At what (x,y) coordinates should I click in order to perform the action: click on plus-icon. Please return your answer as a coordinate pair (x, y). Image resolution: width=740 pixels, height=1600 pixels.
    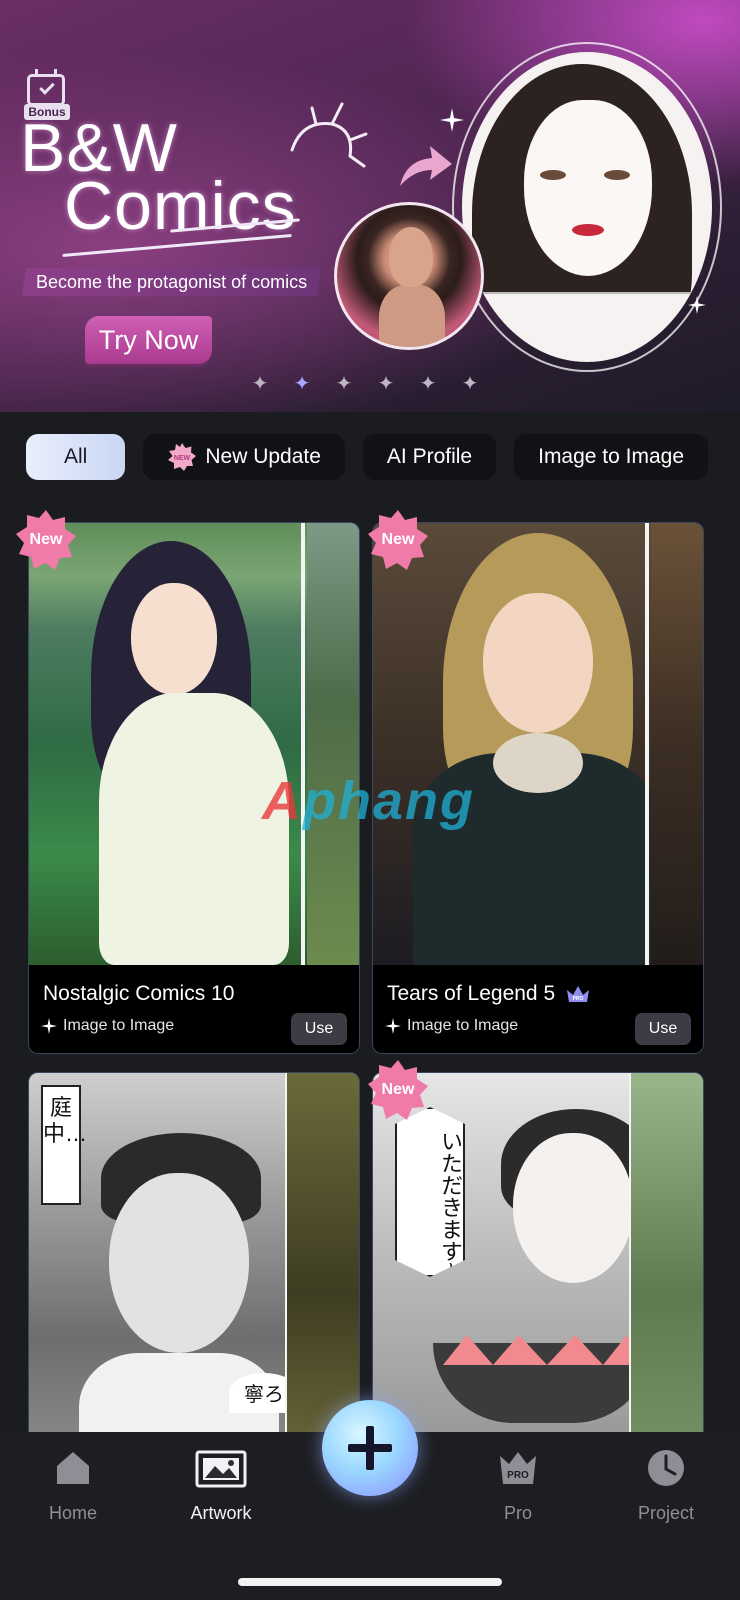
    Looking at the image, I should click on (370, 1448).